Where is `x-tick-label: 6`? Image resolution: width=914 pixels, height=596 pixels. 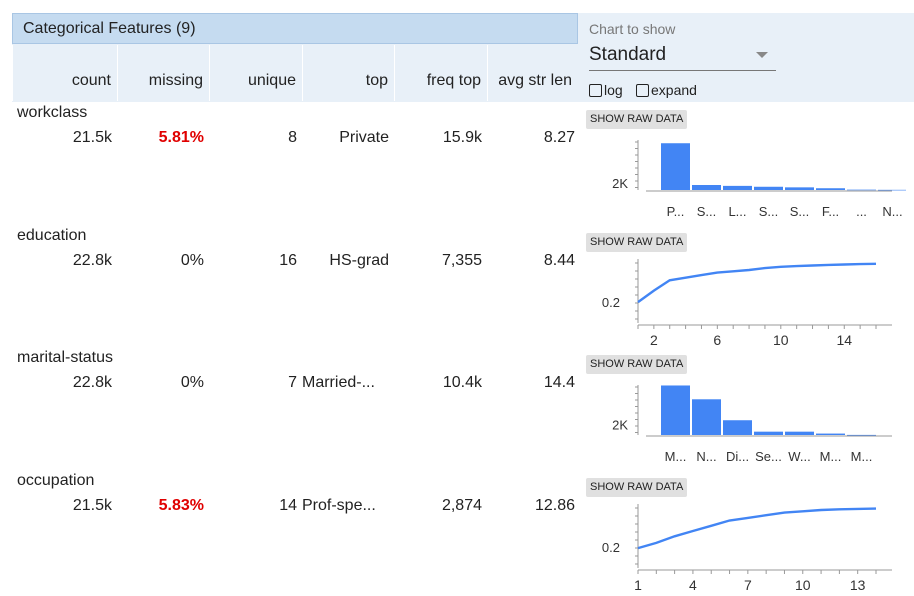 x-tick-label: 6 is located at coordinates (717, 340).